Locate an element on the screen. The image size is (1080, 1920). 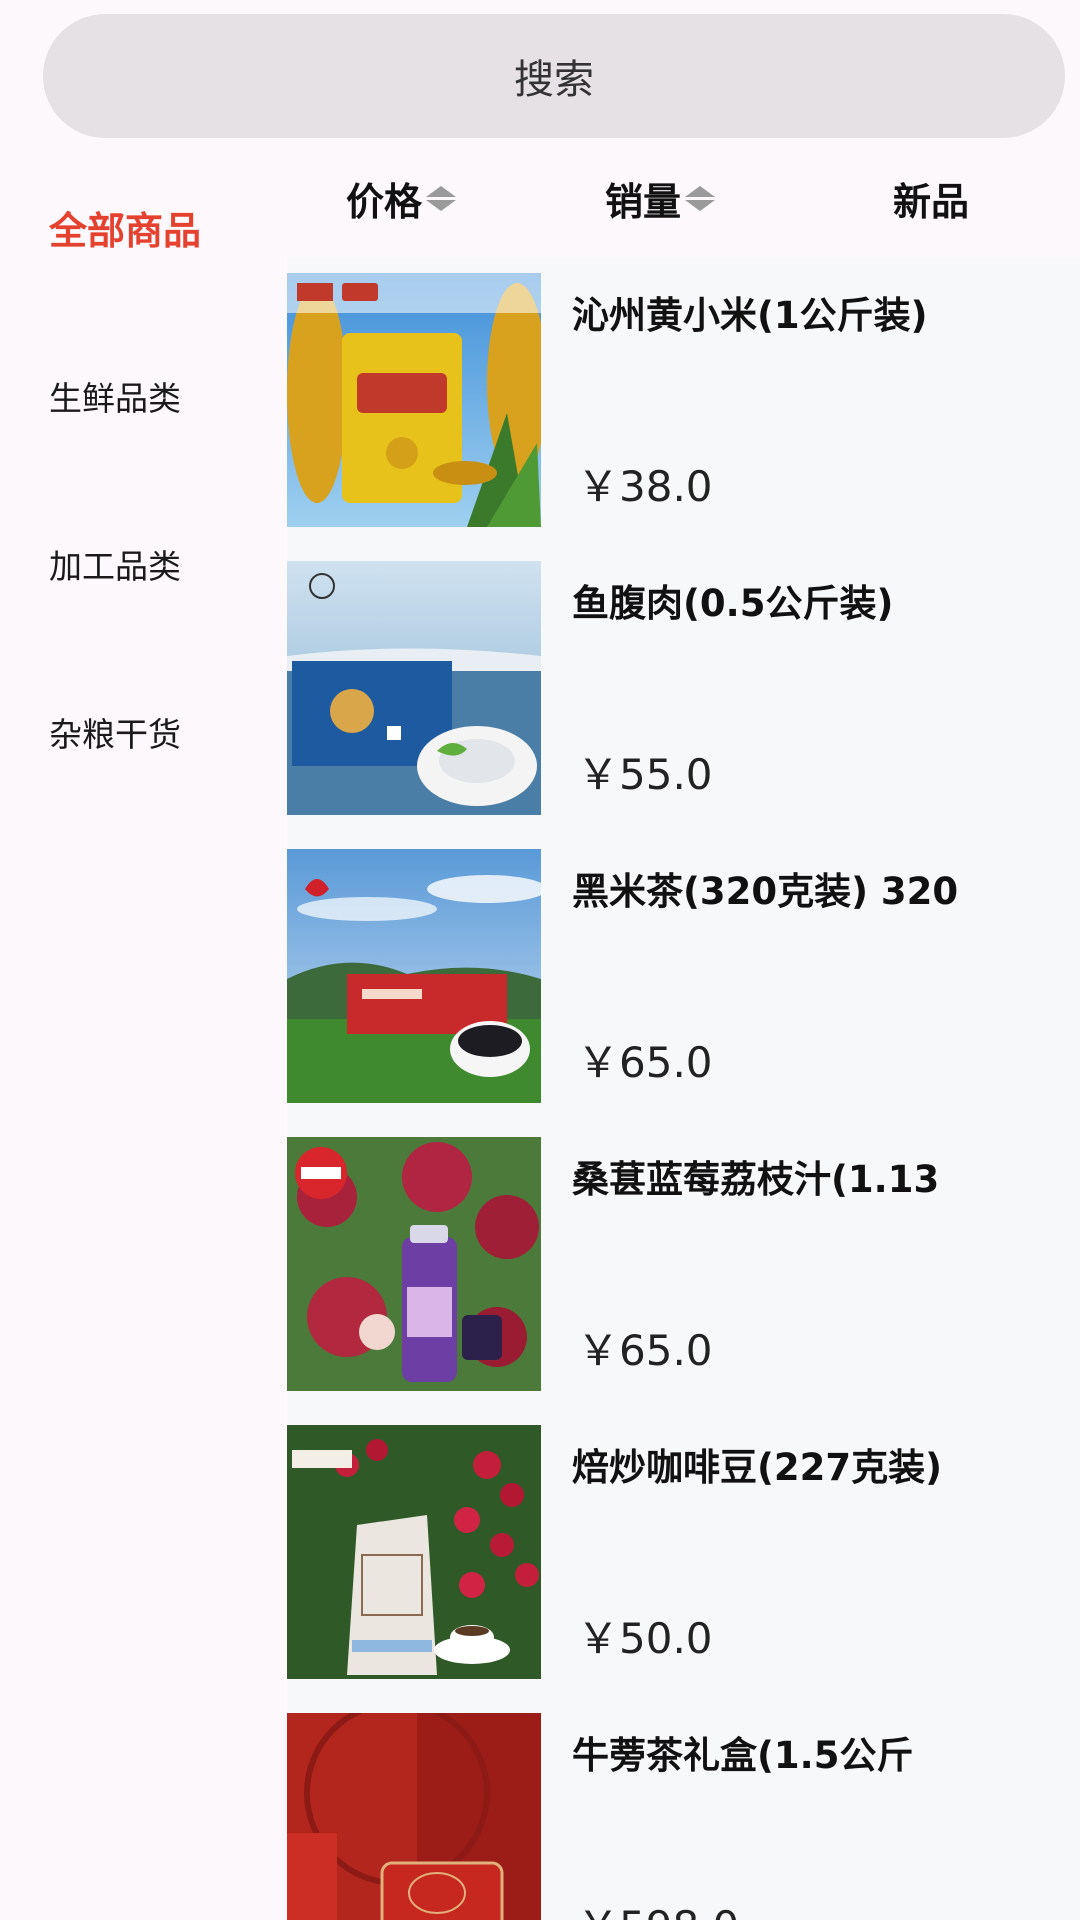
product-price: ￥55.0 is located at coordinates (645, 774).